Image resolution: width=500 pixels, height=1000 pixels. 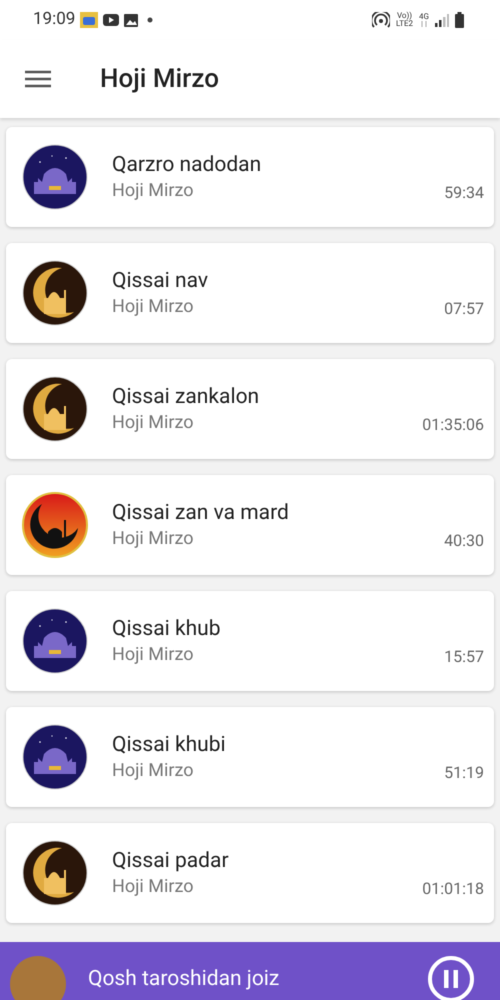 I want to click on track-card: Qissai khubi Hoji Mirzo 51:19, so click(x=250, y=757).